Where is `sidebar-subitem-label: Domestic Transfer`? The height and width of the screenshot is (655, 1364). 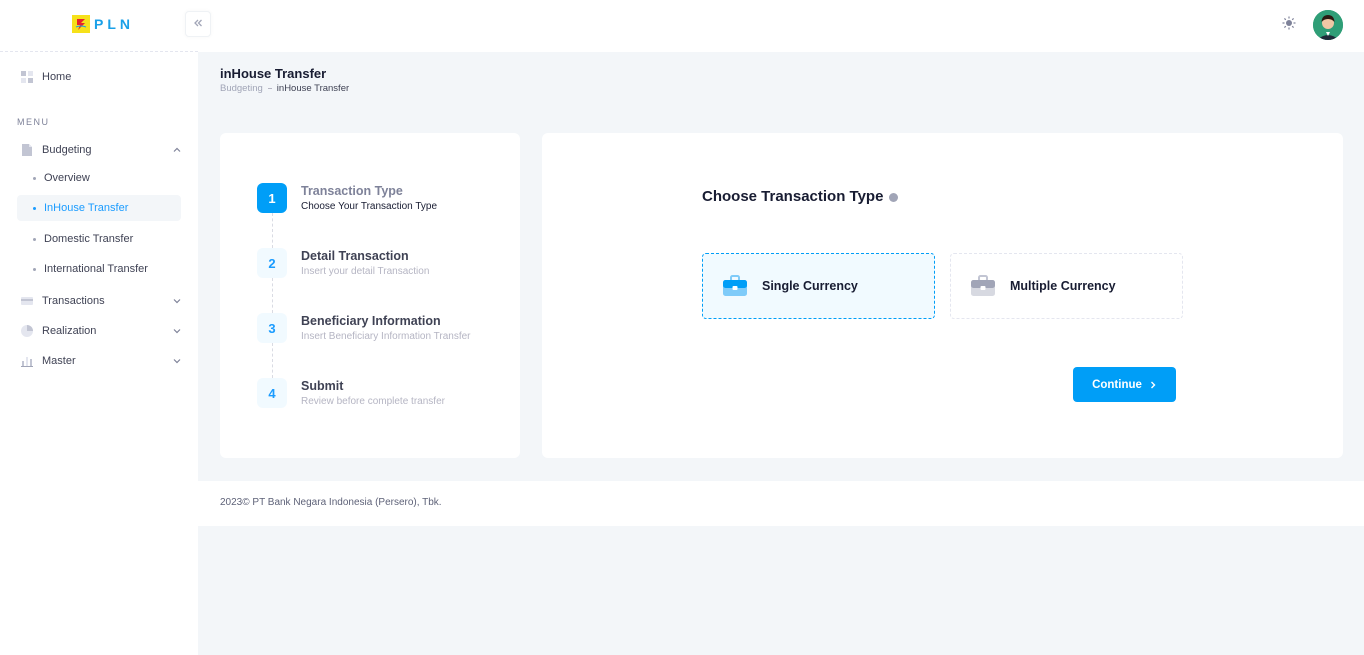
sidebar-subitem-label: Domestic Transfer is located at coordinates (89, 239).